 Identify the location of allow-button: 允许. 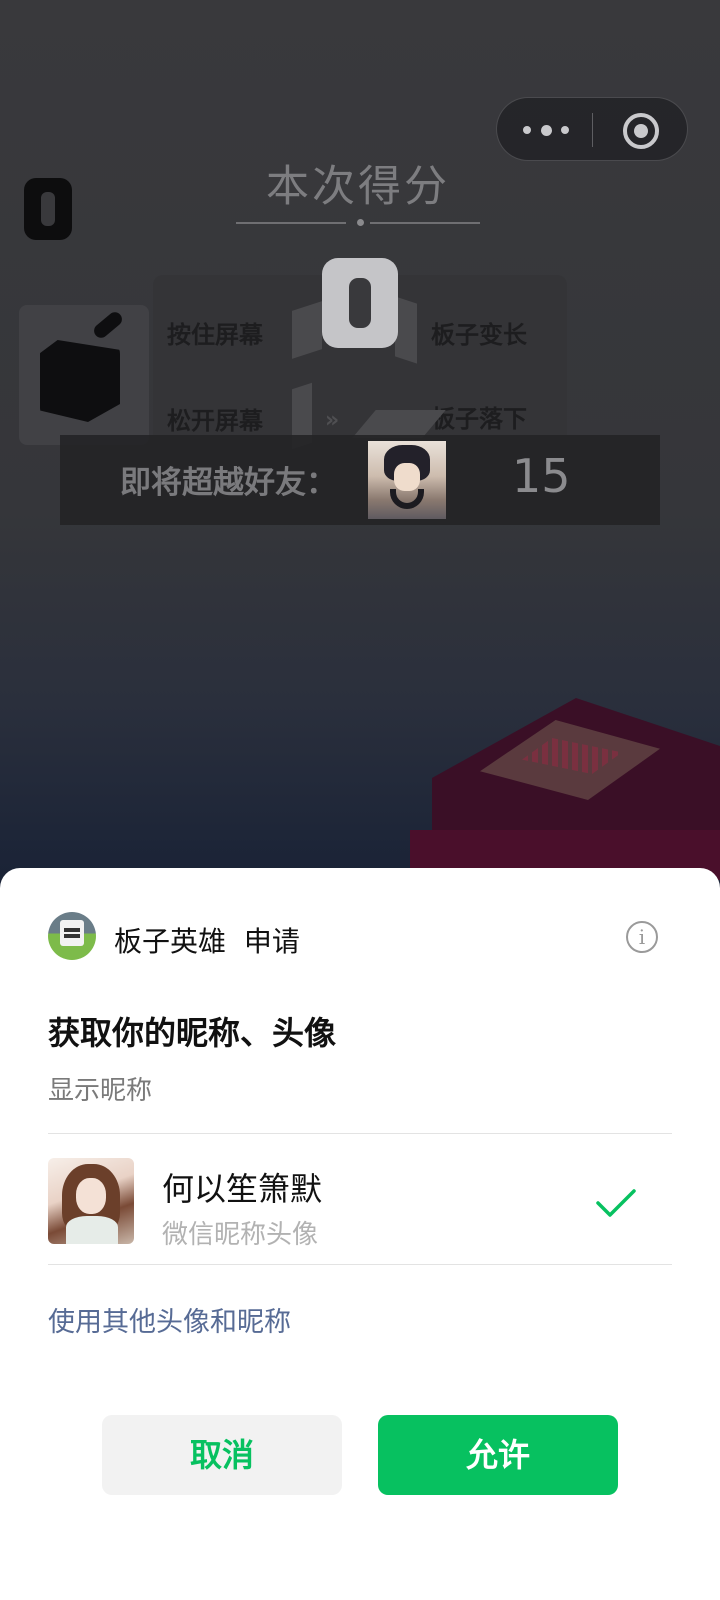
(498, 1455).